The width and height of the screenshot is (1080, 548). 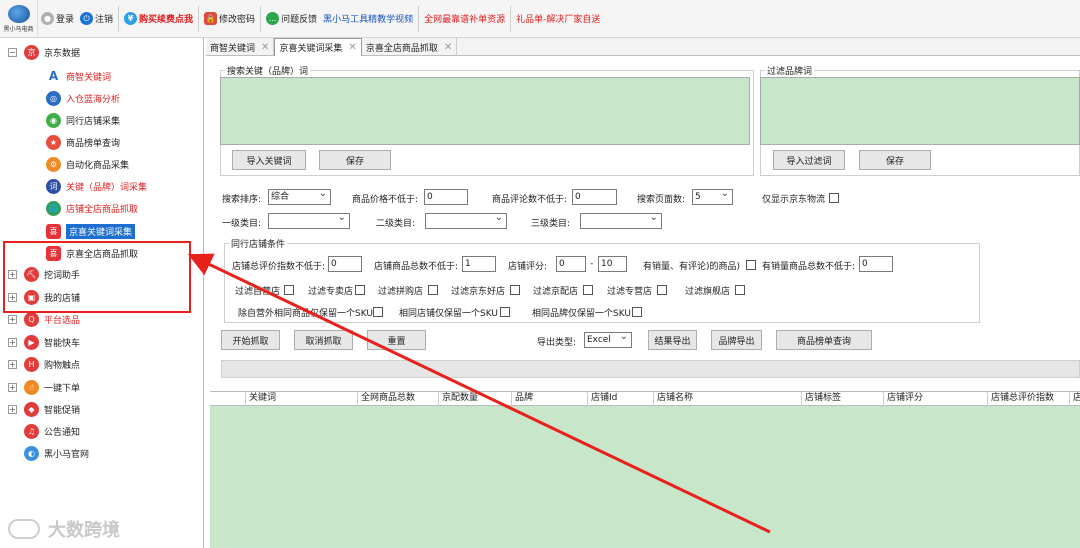 I want to click on column-header: 店铺总评价指数, so click(x=1029, y=399).